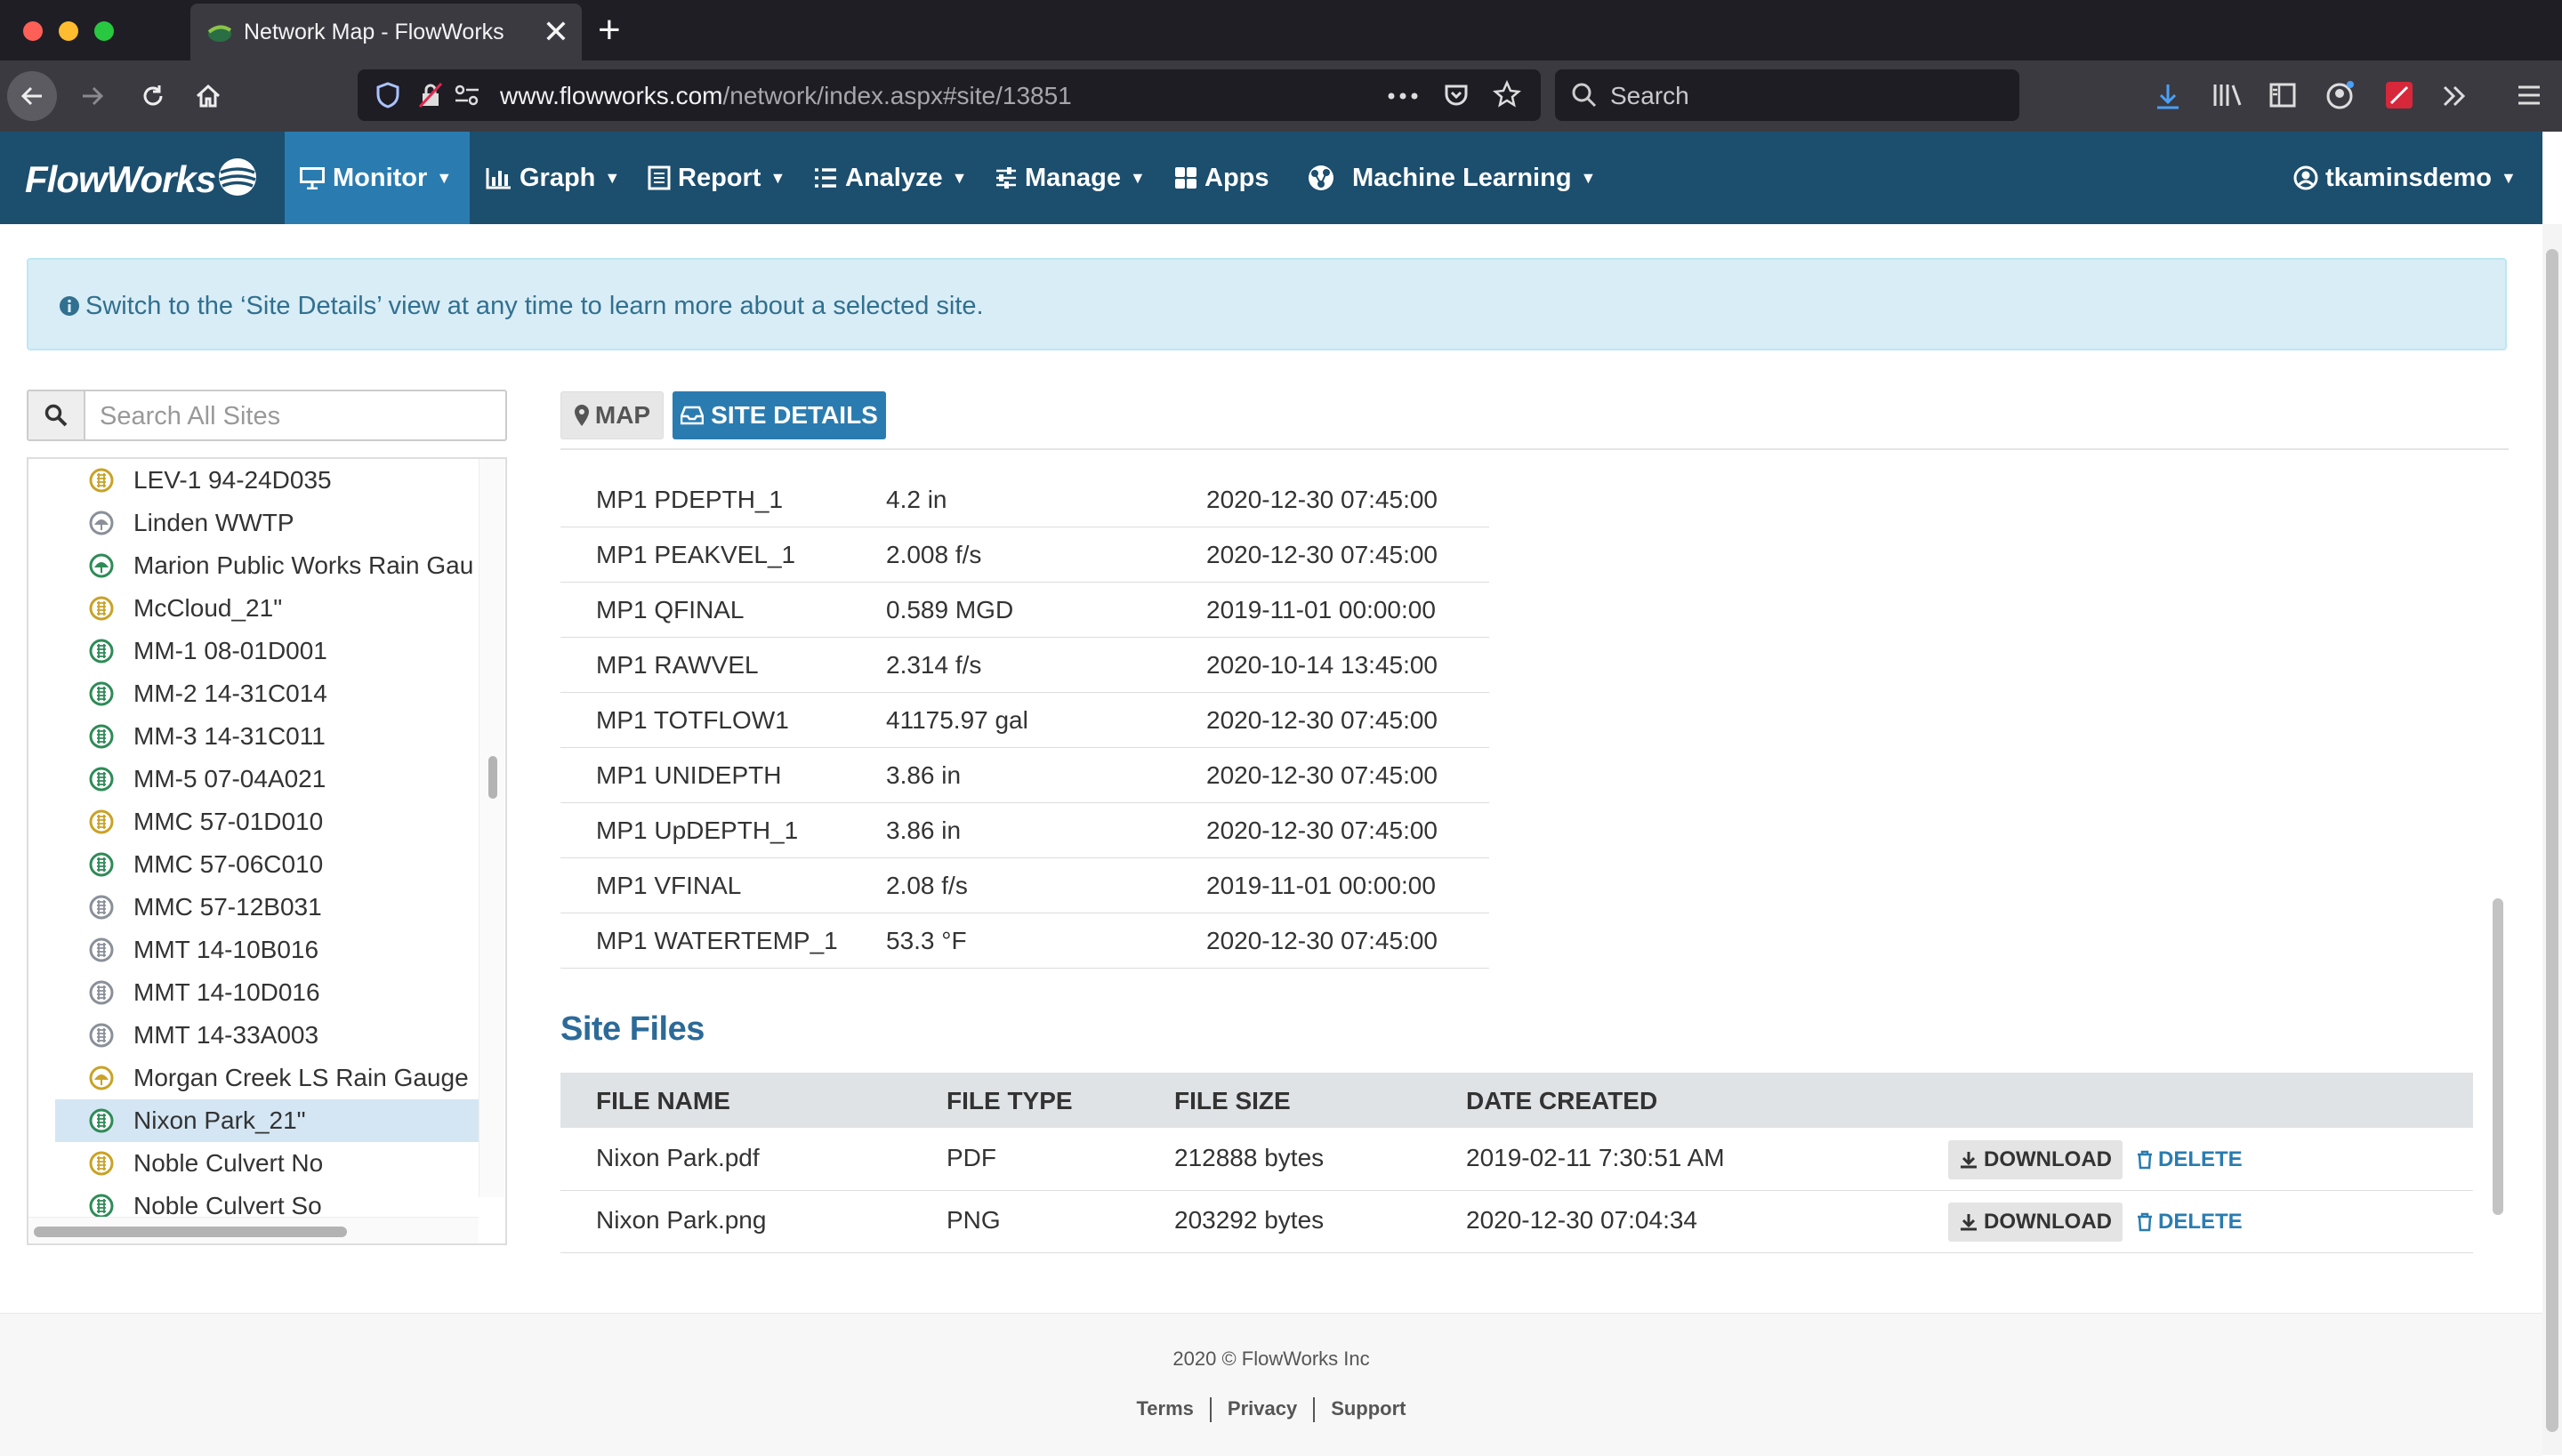 This screenshot has width=2562, height=1456. I want to click on account-icon, so click(2340, 95).